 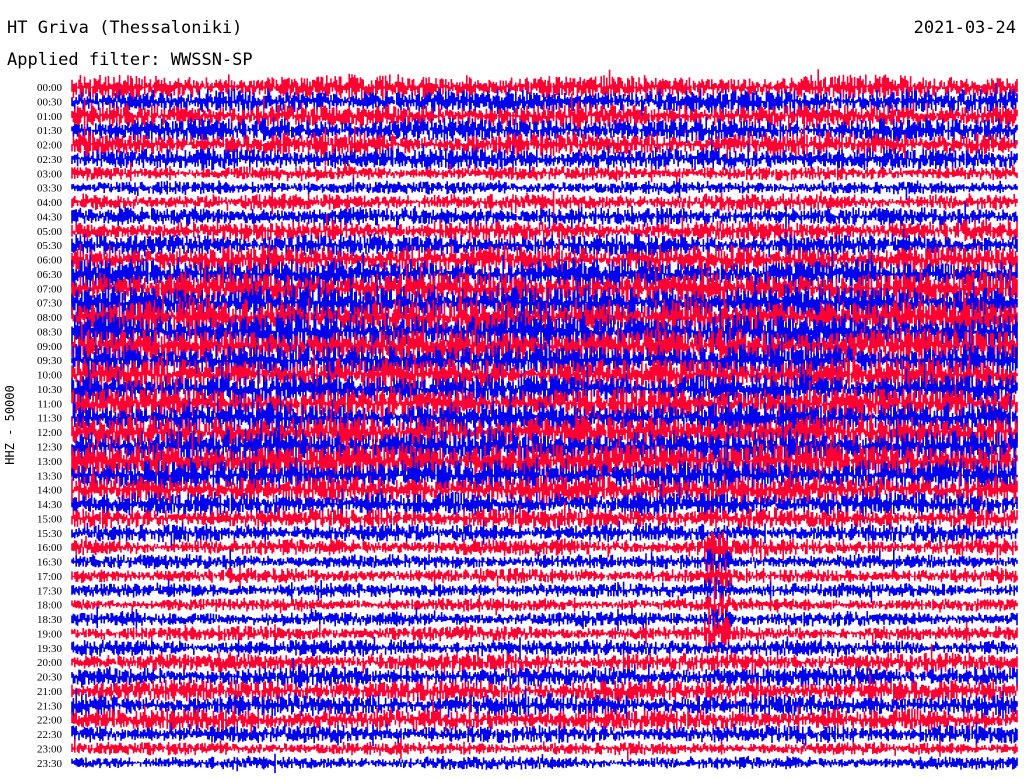 What do you see at coordinates (50, 304) in the screenshot?
I see `time-tick-label: 07:30` at bounding box center [50, 304].